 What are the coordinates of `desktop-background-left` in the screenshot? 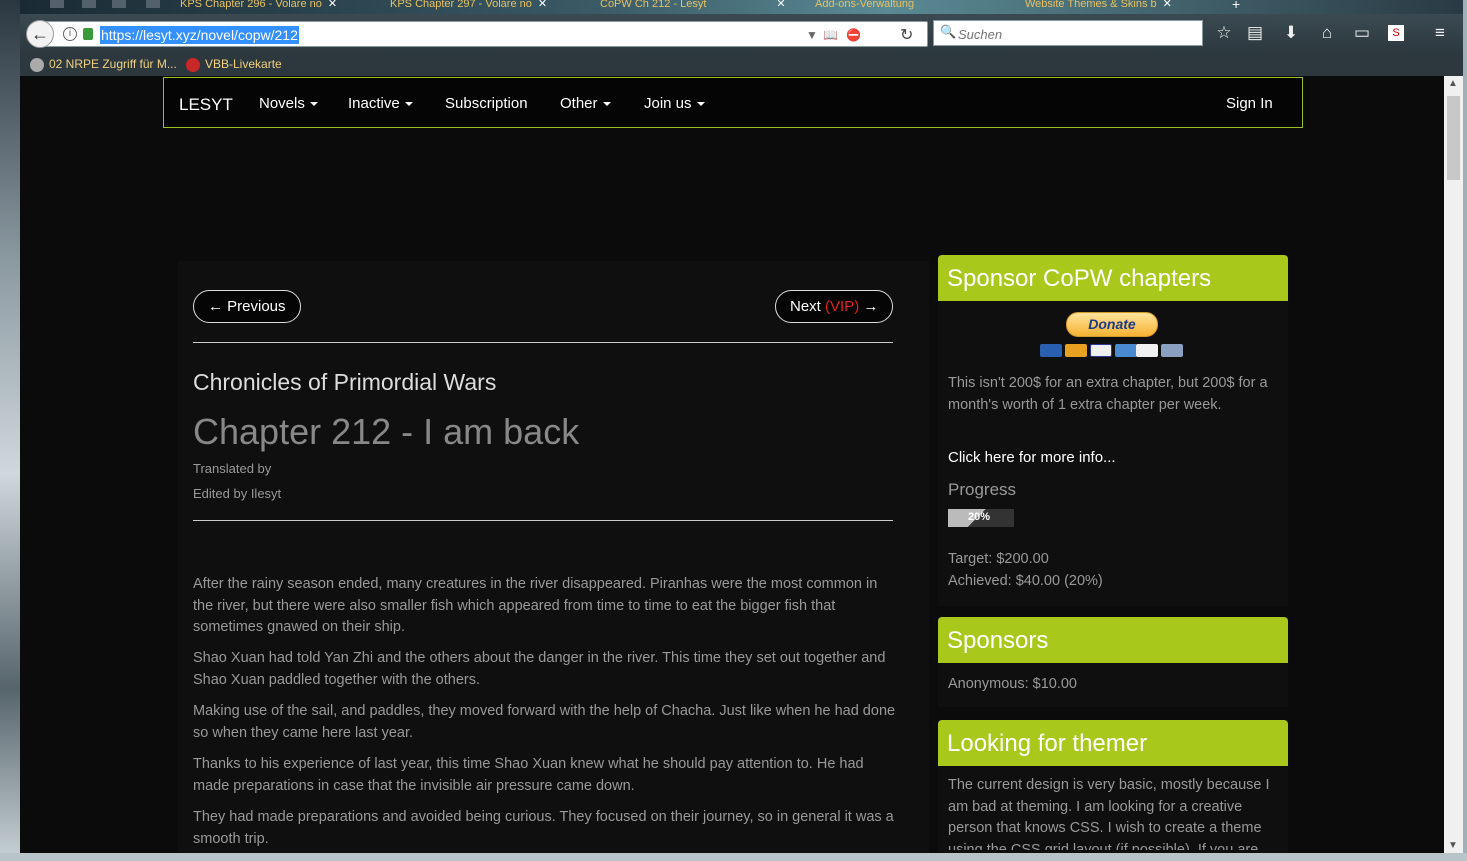 It's located at (10, 430).